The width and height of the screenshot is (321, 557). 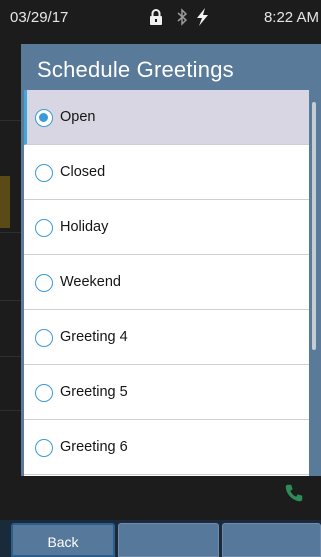 What do you see at coordinates (166, 447) in the screenshot?
I see `option-greeting-6: Greeting 6` at bounding box center [166, 447].